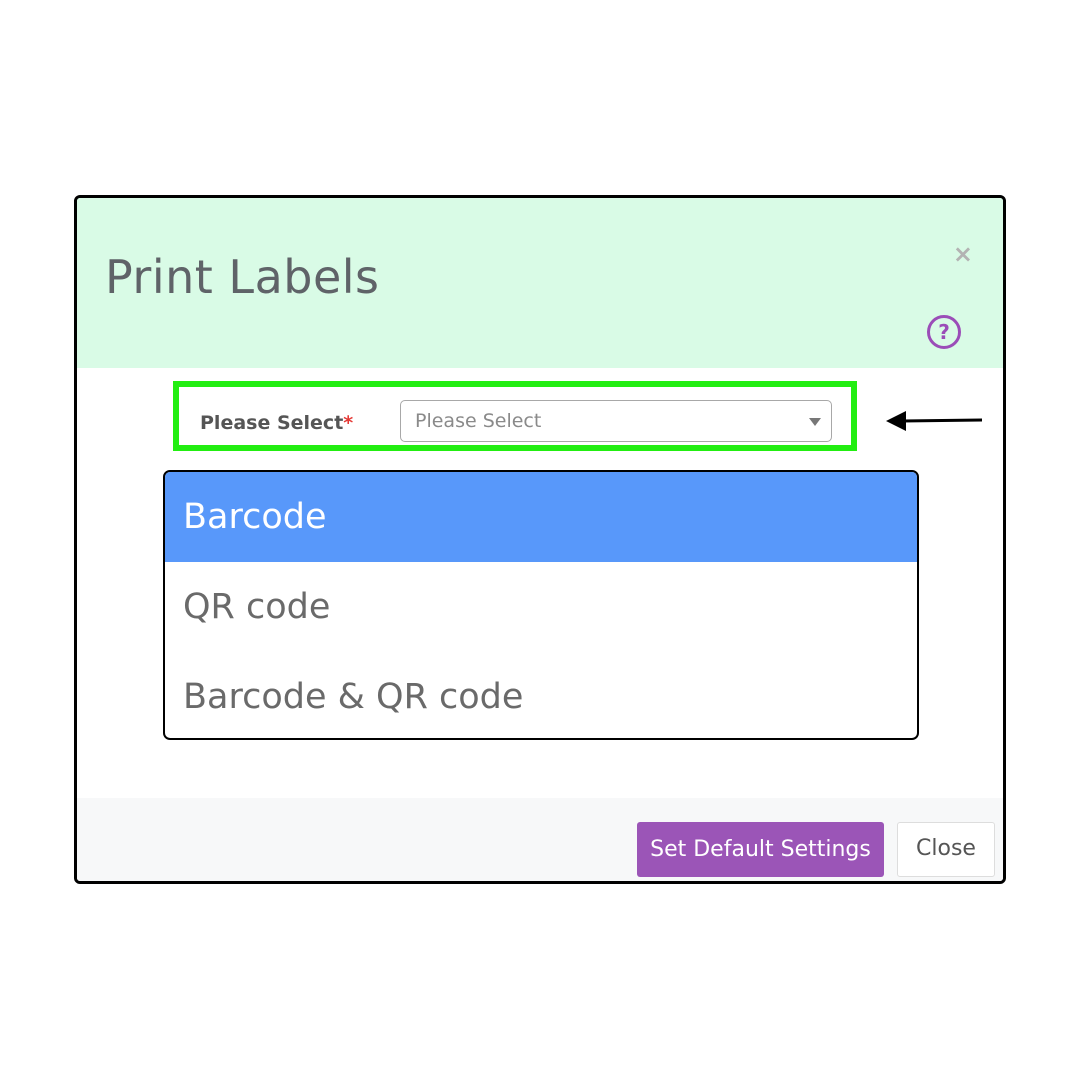 The image size is (1080, 1080). I want to click on dropdown-option-qr-code: QR code, so click(541, 607).